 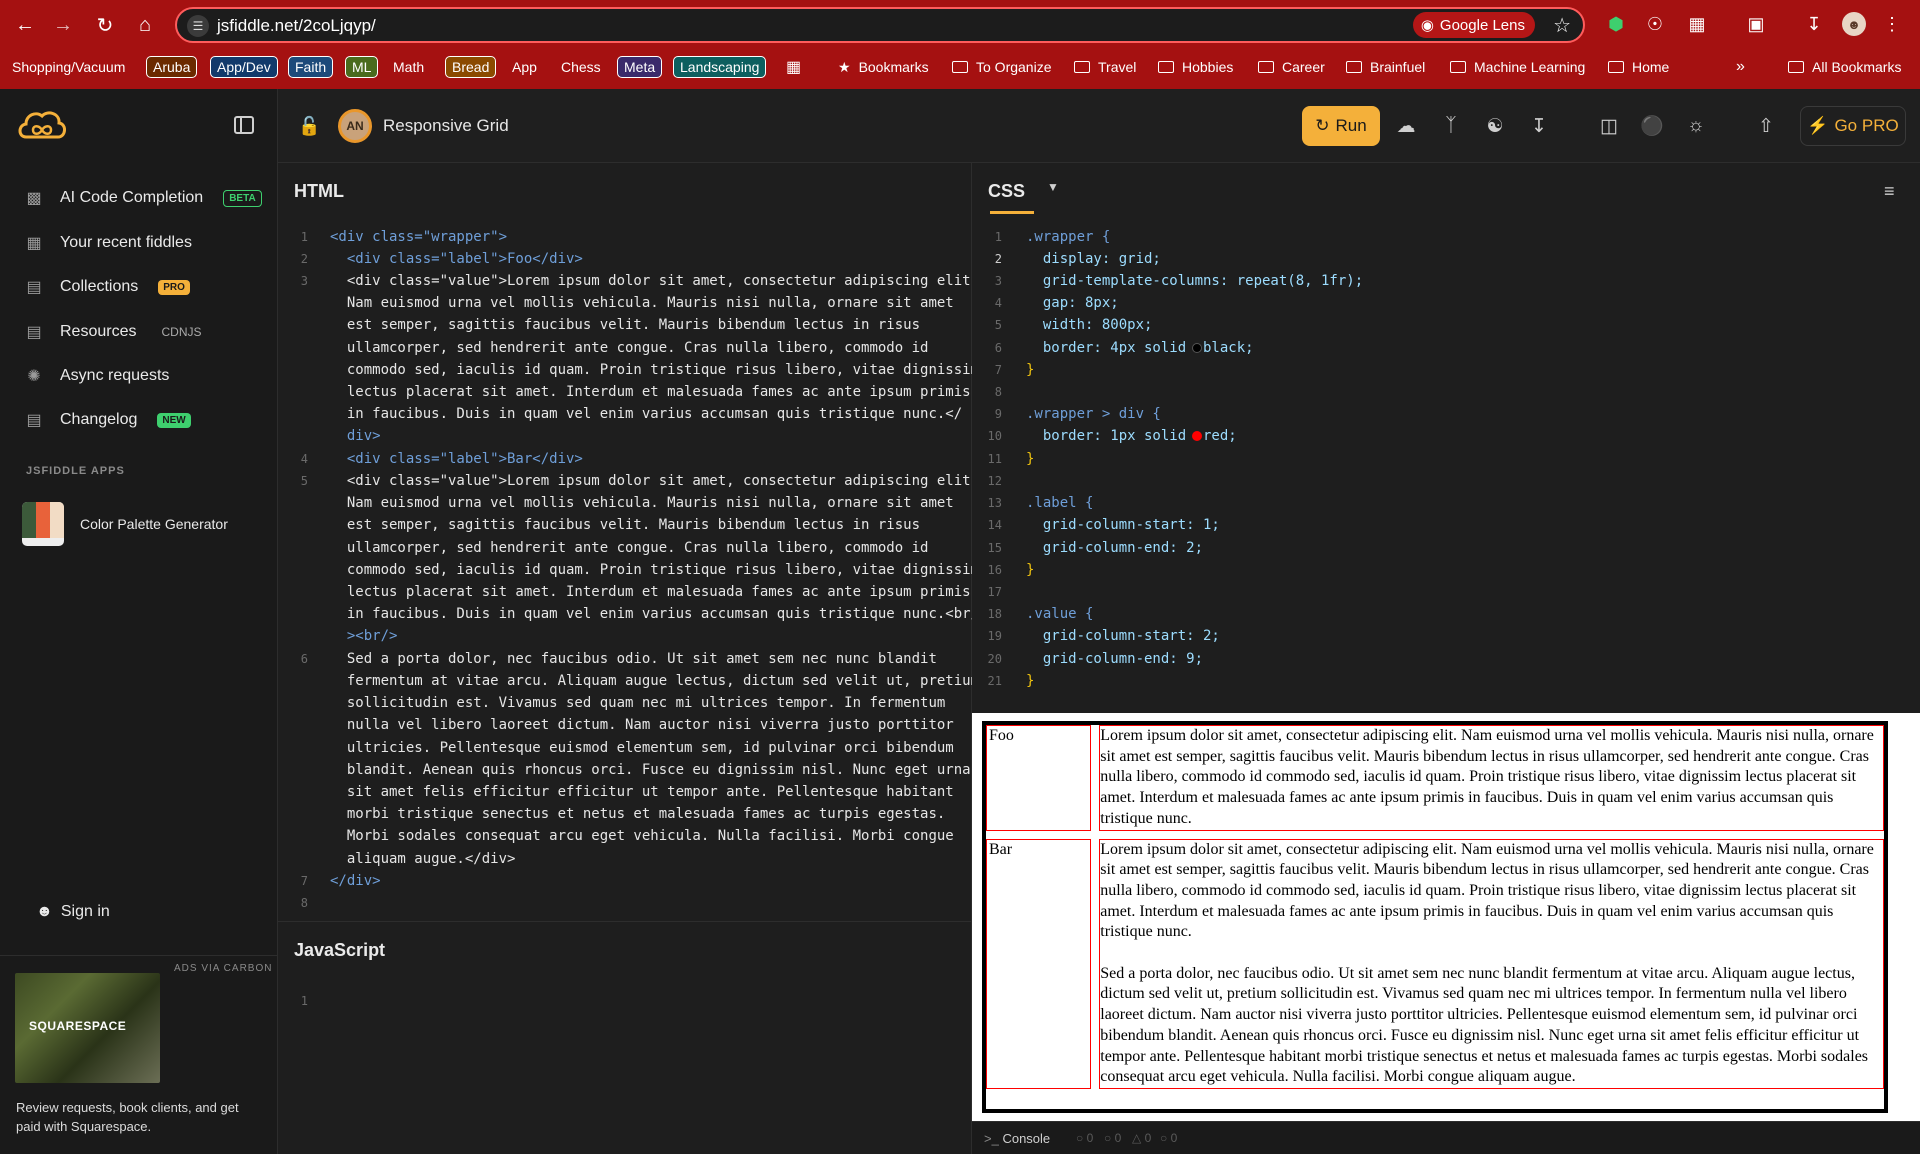 I want to click on sidebar-toggle-icon, so click(x=244, y=125).